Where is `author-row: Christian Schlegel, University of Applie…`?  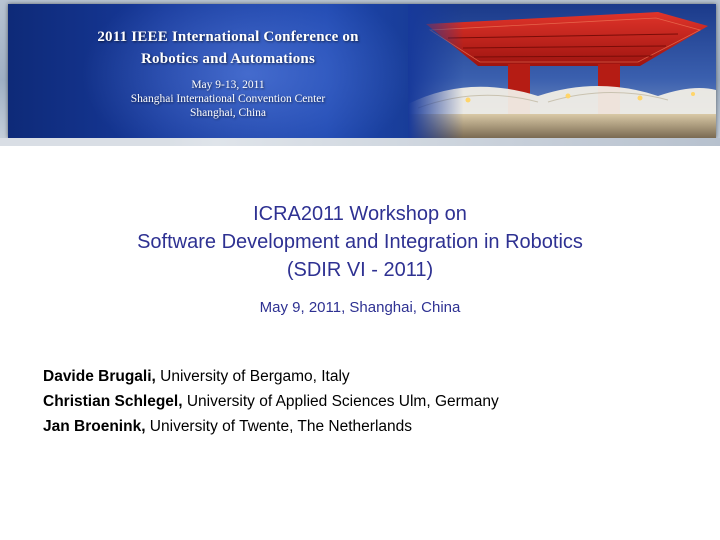 author-row: Christian Schlegel, University of Applie… is located at coordinates (363, 401).